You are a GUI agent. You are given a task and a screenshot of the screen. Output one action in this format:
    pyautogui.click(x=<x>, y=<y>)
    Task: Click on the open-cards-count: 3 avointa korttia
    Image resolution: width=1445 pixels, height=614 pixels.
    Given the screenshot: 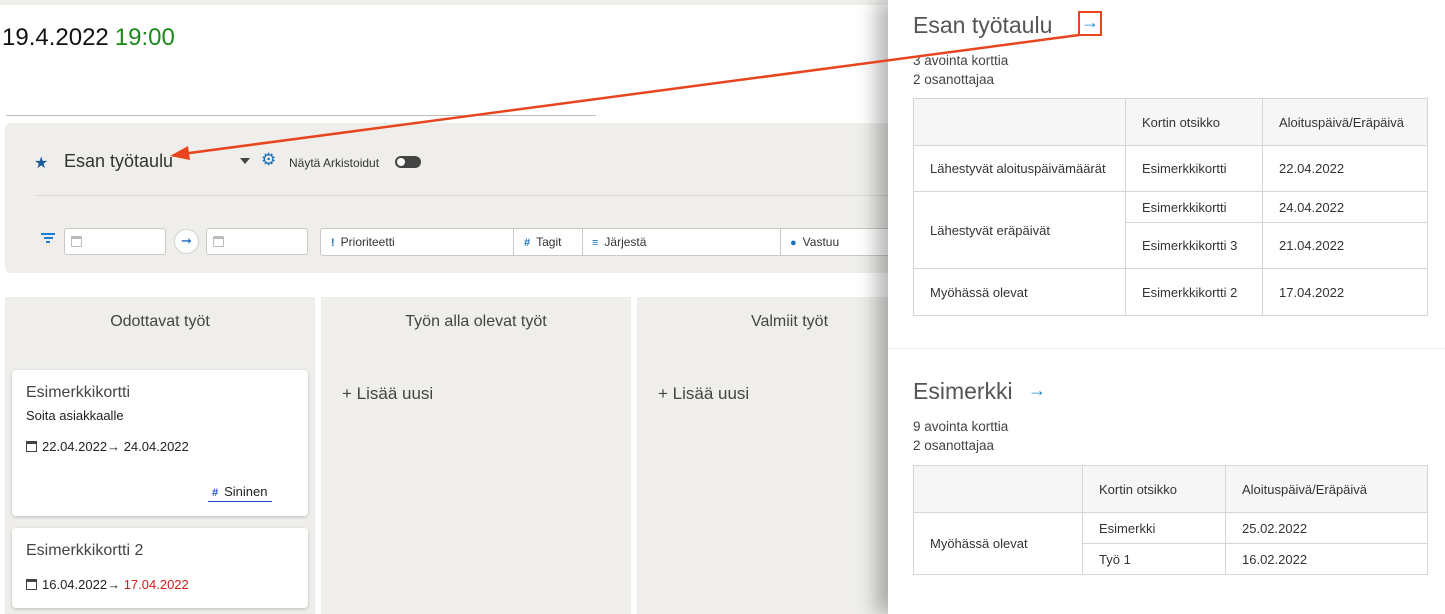 What is the action you would take?
    pyautogui.click(x=961, y=60)
    